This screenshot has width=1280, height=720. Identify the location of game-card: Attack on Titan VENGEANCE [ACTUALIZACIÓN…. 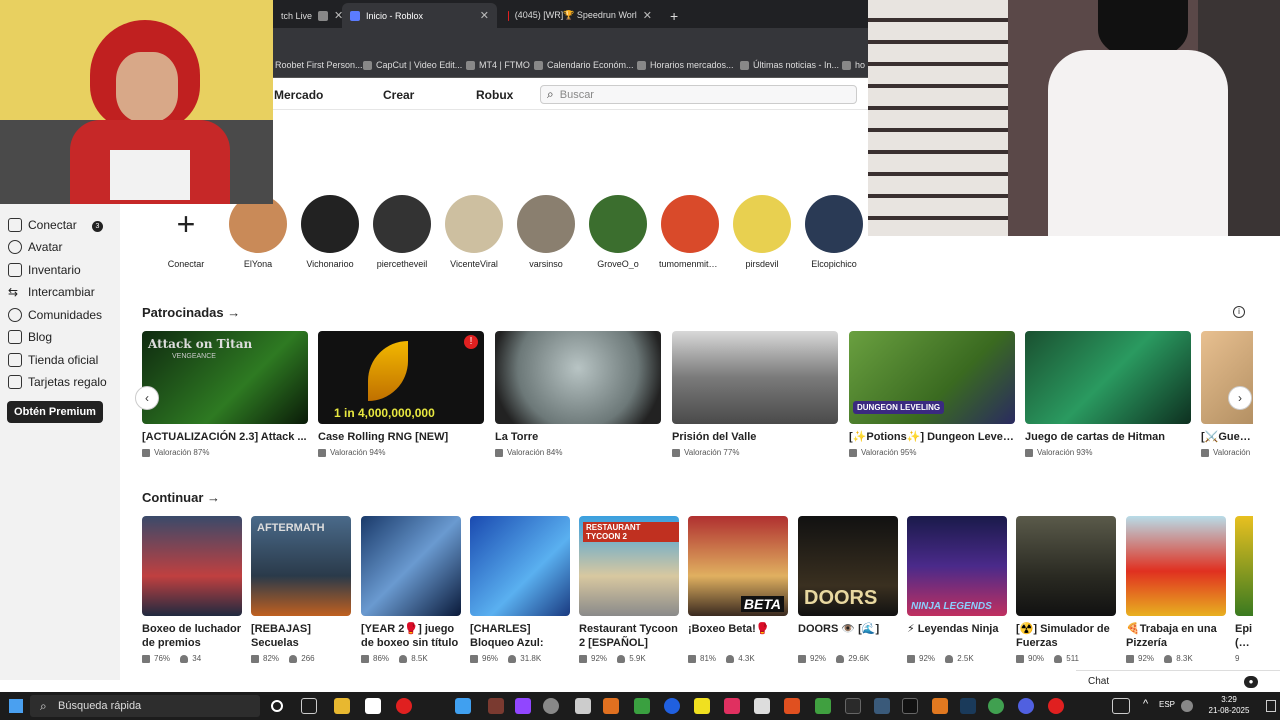
(225, 394).